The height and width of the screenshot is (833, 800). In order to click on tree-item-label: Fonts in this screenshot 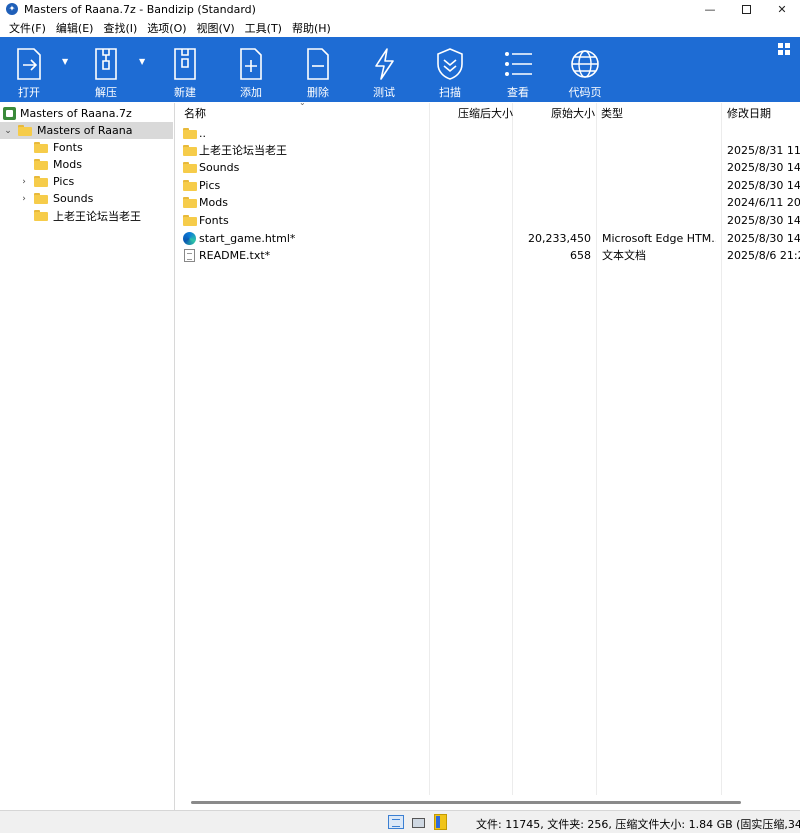, I will do `click(68, 147)`.